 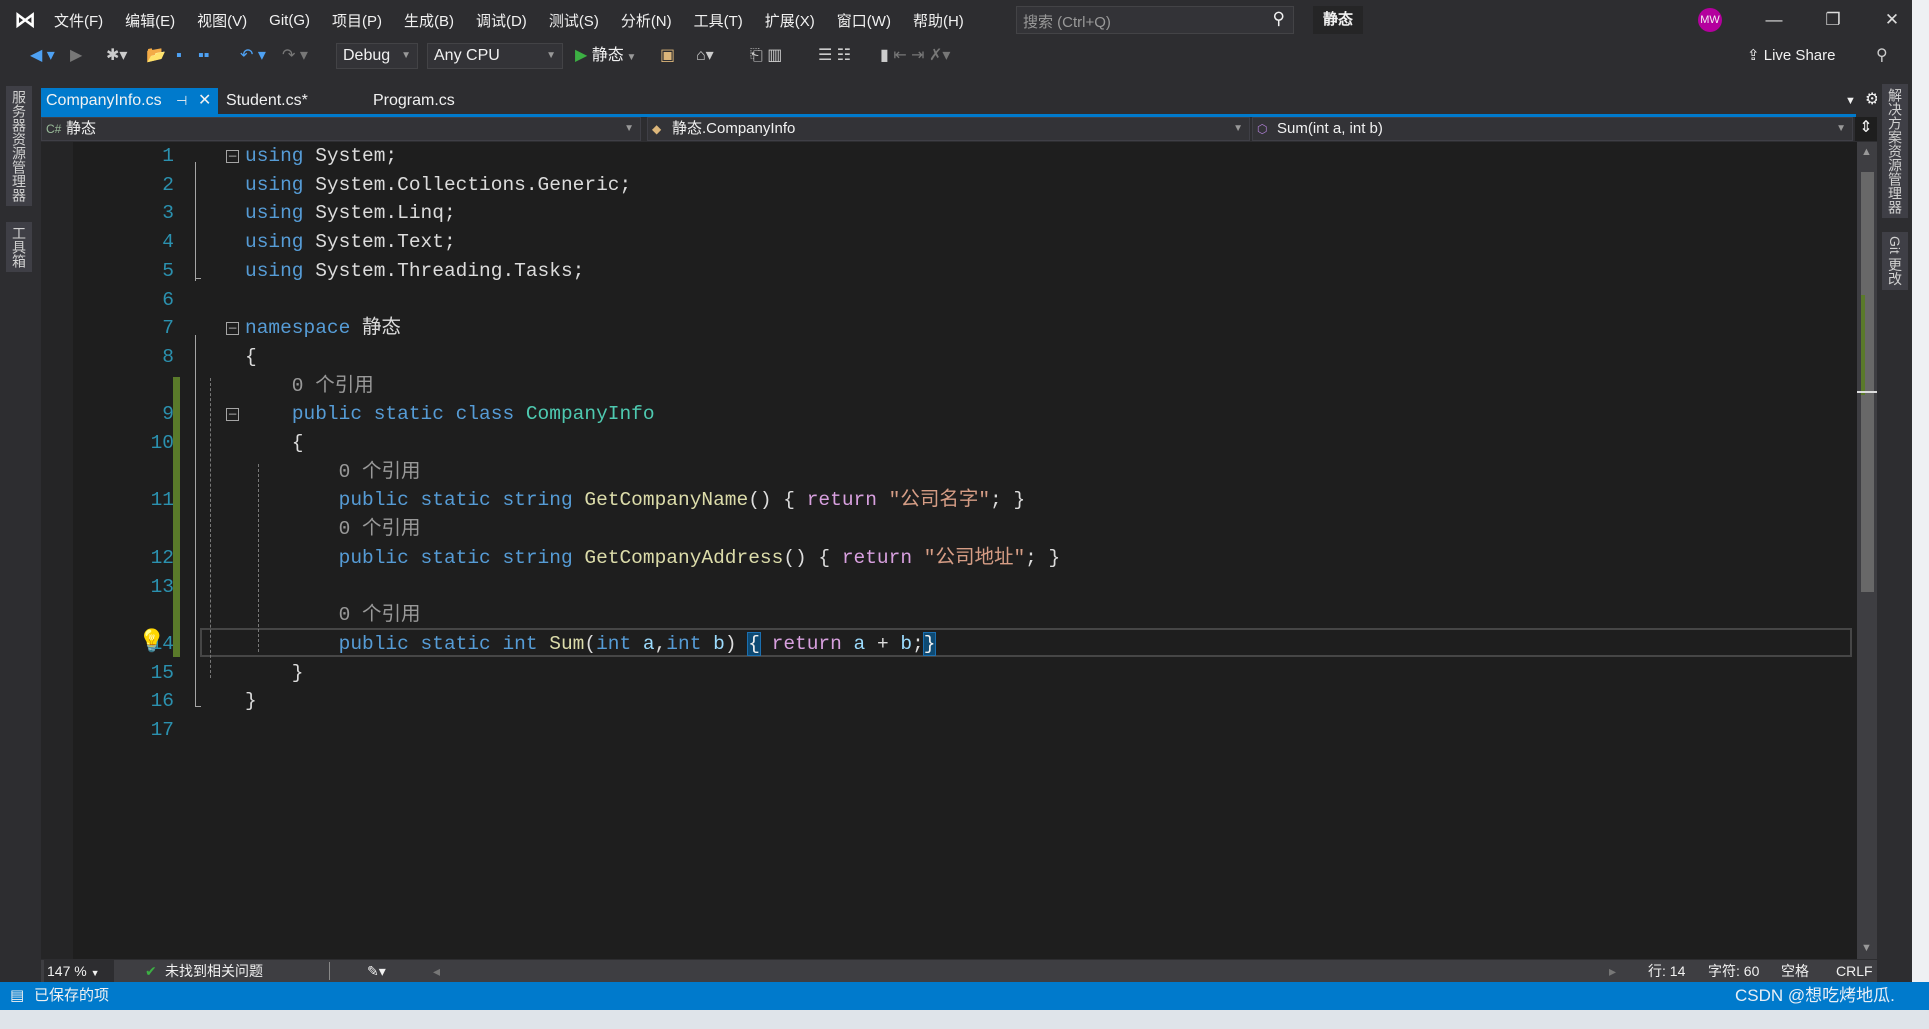 I want to click on project-dropdown: C# 静态 ▼, so click(x=341, y=129).